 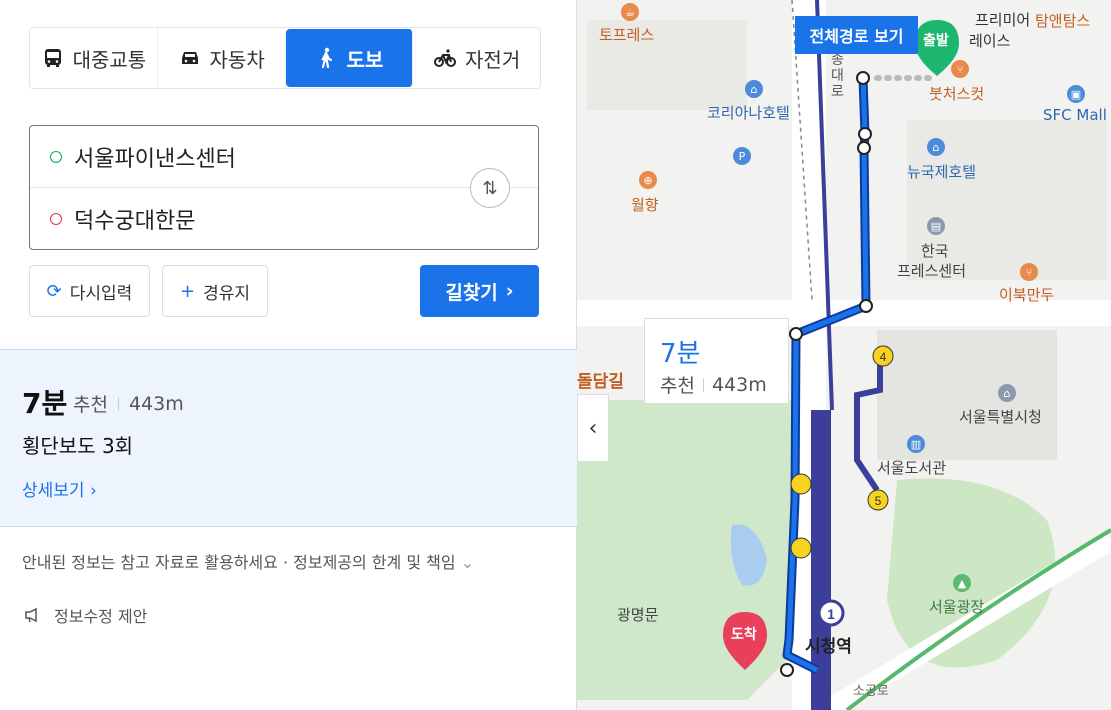 What do you see at coordinates (54, 291) in the screenshot?
I see `refresh-icon: ⟳` at bounding box center [54, 291].